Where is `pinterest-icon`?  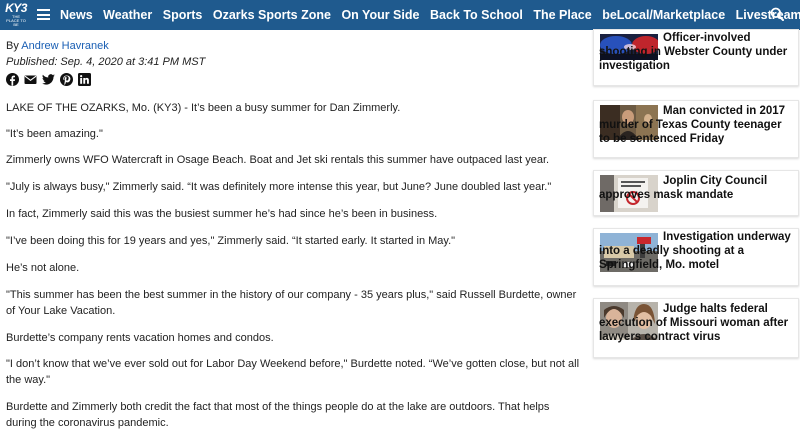
pinterest-icon is located at coordinates (66, 79).